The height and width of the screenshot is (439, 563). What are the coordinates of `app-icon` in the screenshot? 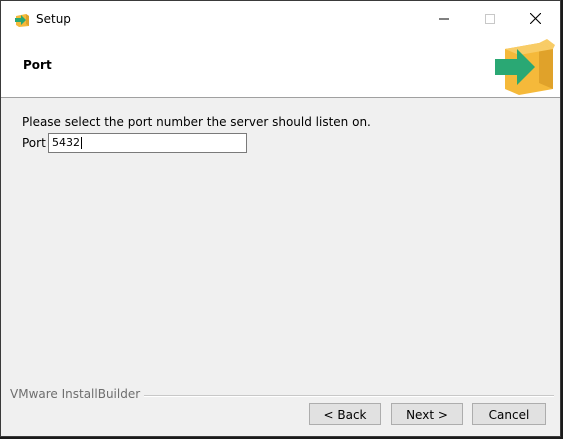 It's located at (22, 19).